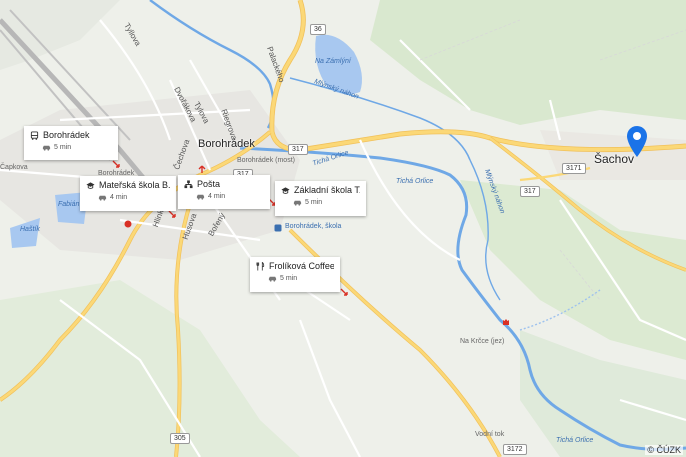  Describe the element at coordinates (515, 449) in the screenshot. I see `road-number-3172: 3172` at that location.